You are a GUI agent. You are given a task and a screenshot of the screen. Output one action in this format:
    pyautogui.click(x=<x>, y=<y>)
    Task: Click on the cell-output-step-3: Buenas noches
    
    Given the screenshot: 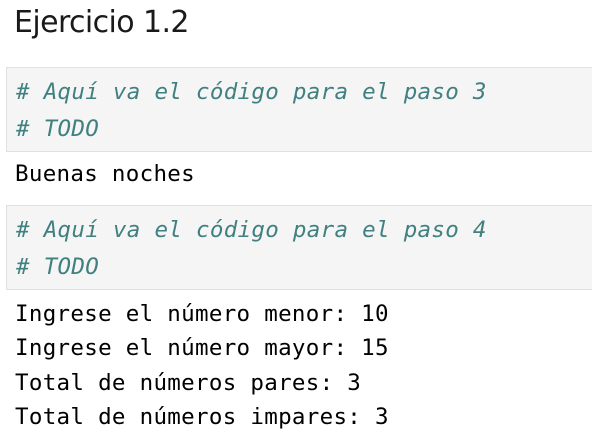 What is the action you would take?
    pyautogui.click(x=105, y=174)
    